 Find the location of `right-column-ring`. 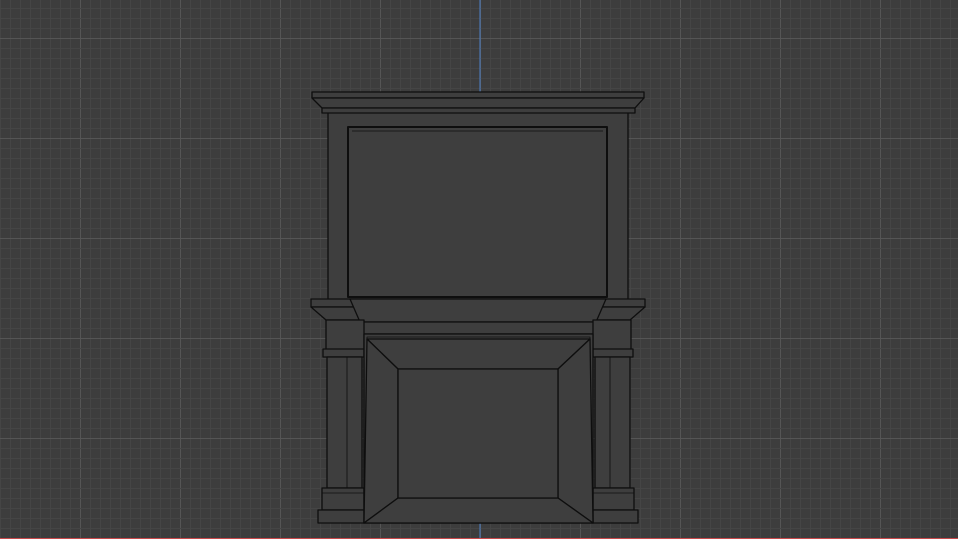

right-column-ring is located at coordinates (613, 353).